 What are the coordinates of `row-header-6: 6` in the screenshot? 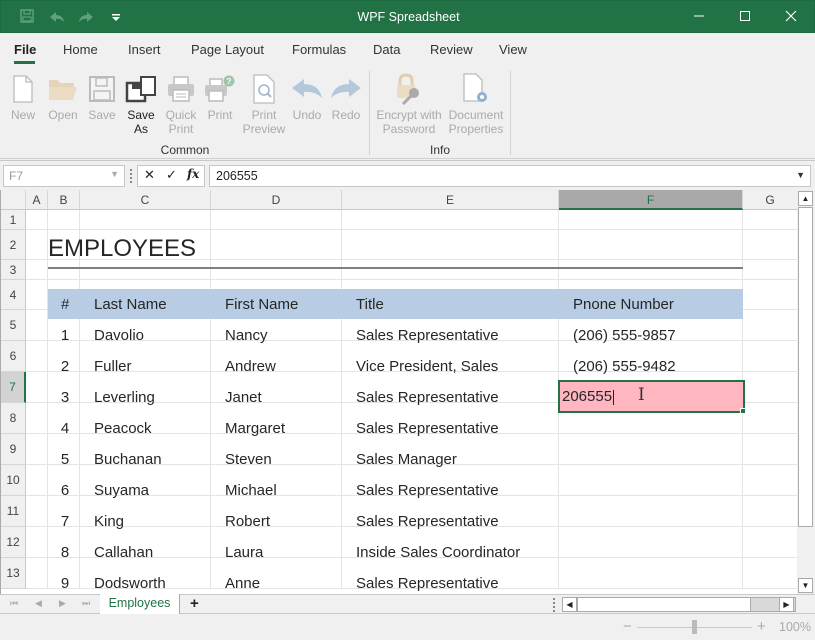 It's located at (13, 356).